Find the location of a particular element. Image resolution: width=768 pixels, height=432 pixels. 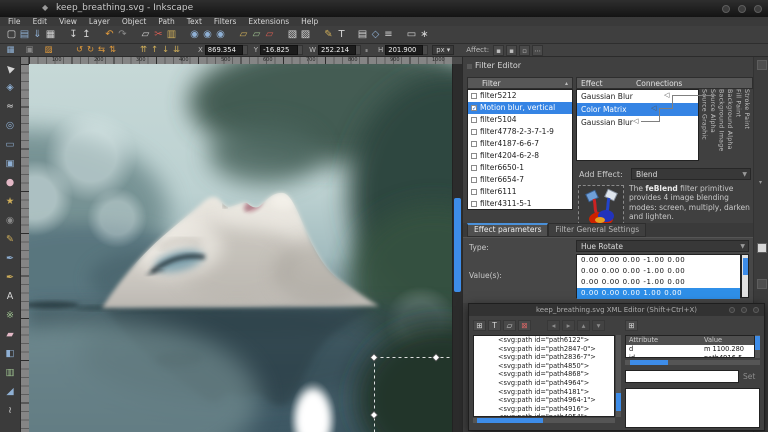

attribute-value-textarea is located at coordinates (692, 408).